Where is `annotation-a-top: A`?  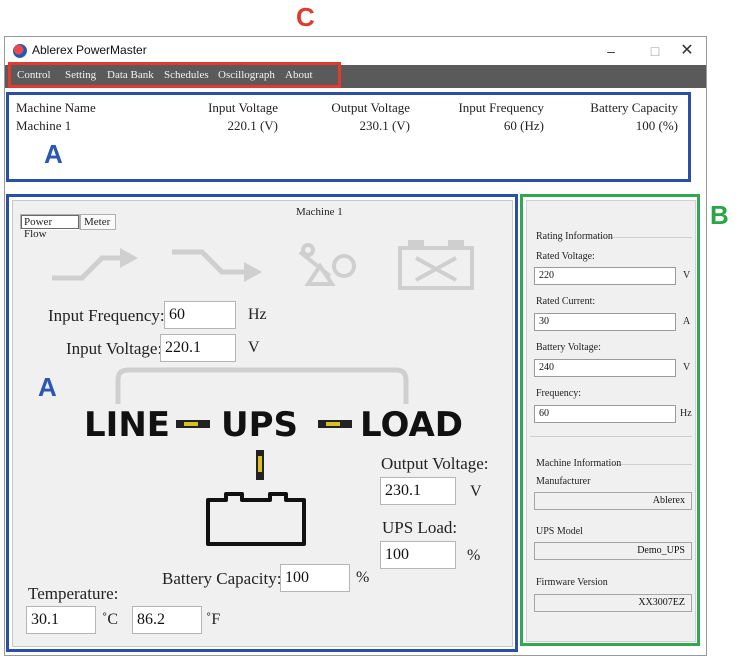
annotation-a-top: A is located at coordinates (53, 154).